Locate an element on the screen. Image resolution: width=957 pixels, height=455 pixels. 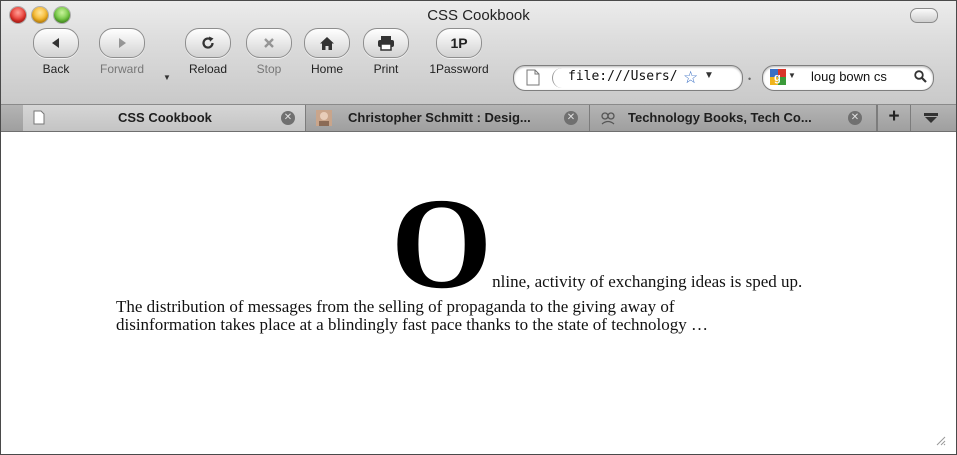
back-arrow-icon is located at coordinates (55, 43).